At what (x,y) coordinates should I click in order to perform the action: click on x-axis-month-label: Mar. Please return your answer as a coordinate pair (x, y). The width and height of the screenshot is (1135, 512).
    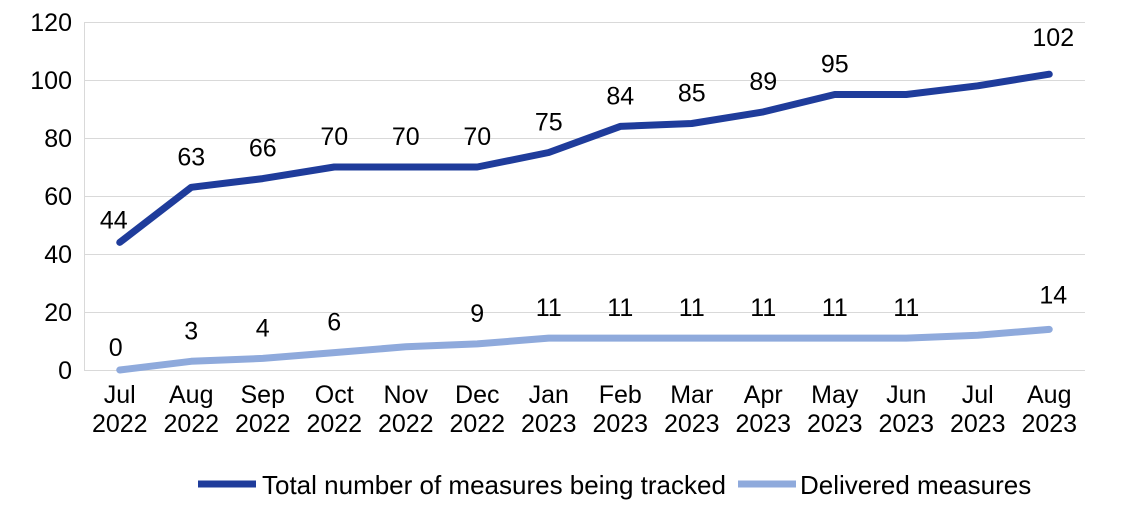
    Looking at the image, I should click on (691, 395).